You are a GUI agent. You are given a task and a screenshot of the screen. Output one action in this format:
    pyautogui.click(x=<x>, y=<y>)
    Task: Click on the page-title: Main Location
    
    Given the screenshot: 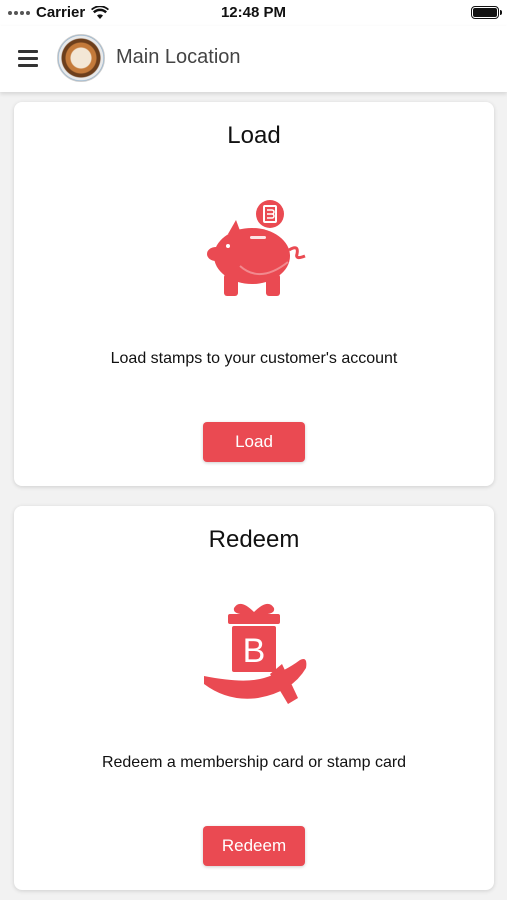 What is the action you would take?
    pyautogui.click(x=178, y=57)
    